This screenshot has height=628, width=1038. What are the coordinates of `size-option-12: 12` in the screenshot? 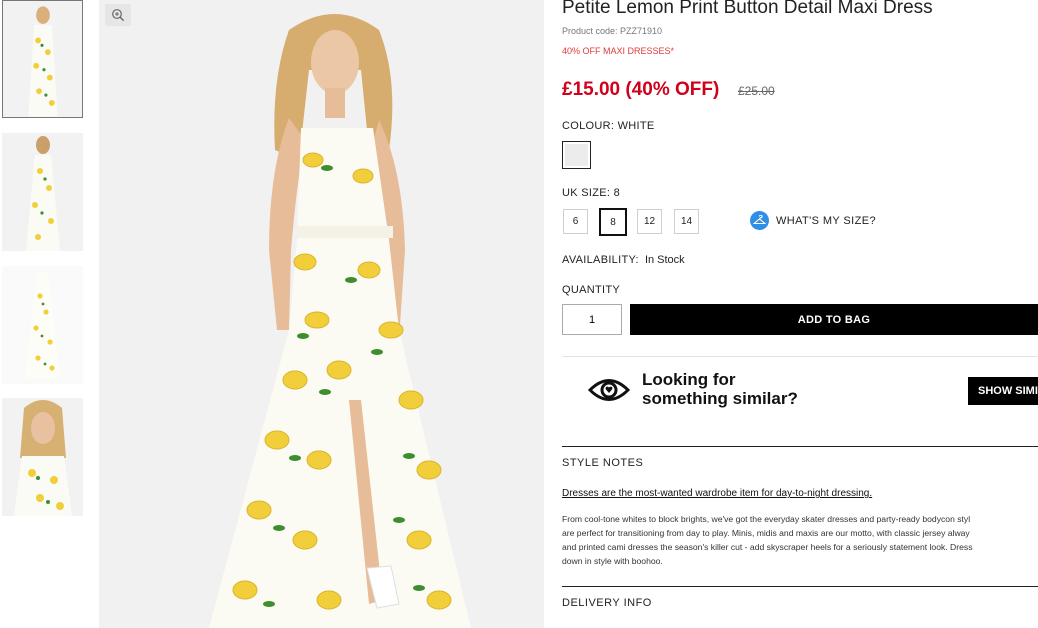 It's located at (649, 221).